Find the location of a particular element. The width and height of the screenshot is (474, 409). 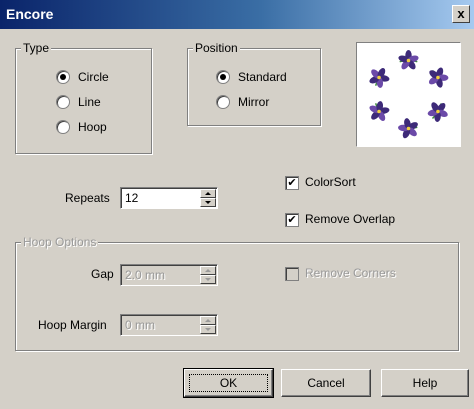

gap-decrement-button is located at coordinates (208, 279).